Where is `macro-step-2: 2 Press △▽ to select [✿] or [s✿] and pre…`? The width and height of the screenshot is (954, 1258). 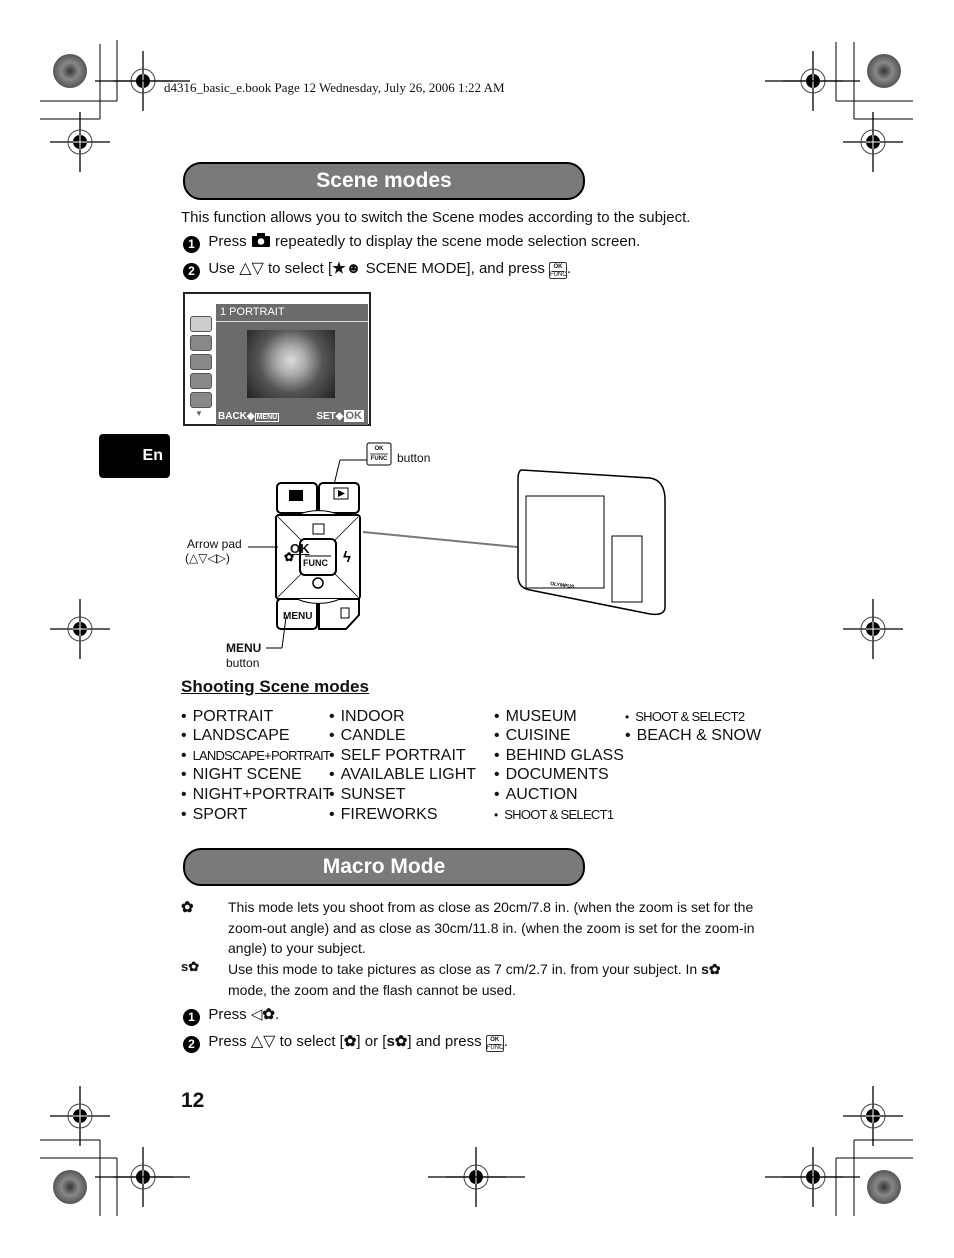 macro-step-2: 2 Press △▽ to select [✿] or [s✿] and pre… is located at coordinates (345, 1042).